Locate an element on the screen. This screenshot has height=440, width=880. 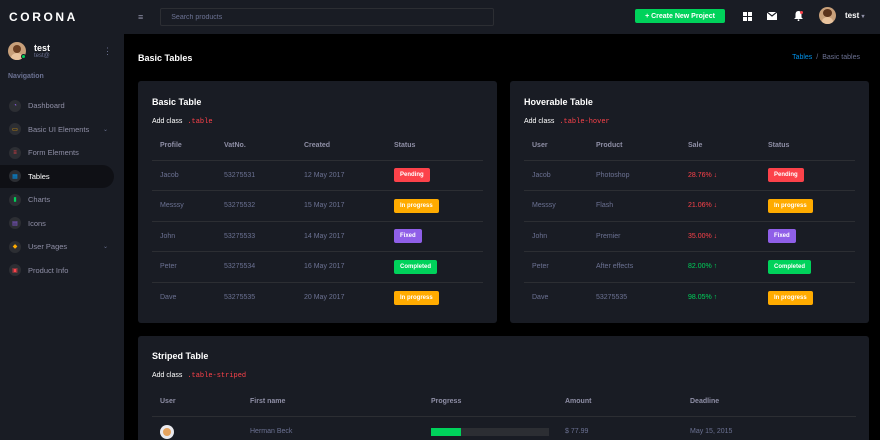
topbar-username: test ▾ is located at coordinates (854, 15).